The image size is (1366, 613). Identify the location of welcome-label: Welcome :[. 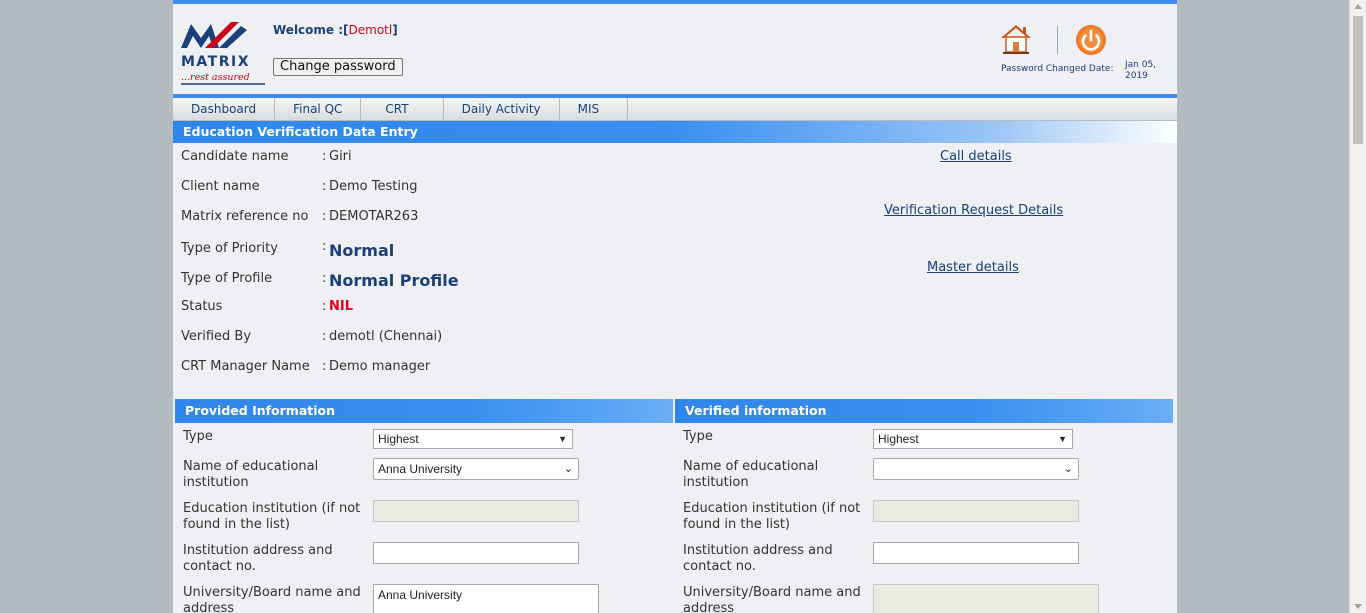
(311, 30).